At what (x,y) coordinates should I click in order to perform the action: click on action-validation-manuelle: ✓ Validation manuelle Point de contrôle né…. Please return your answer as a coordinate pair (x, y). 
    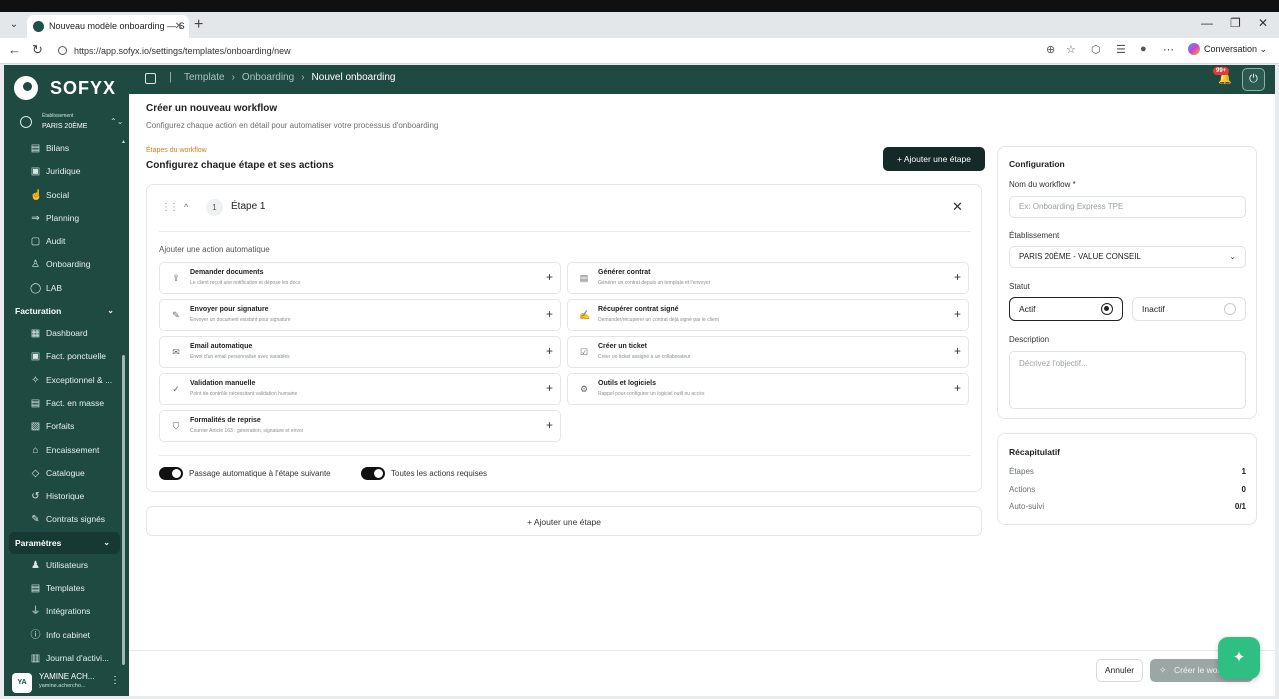
    Looking at the image, I should click on (360, 389).